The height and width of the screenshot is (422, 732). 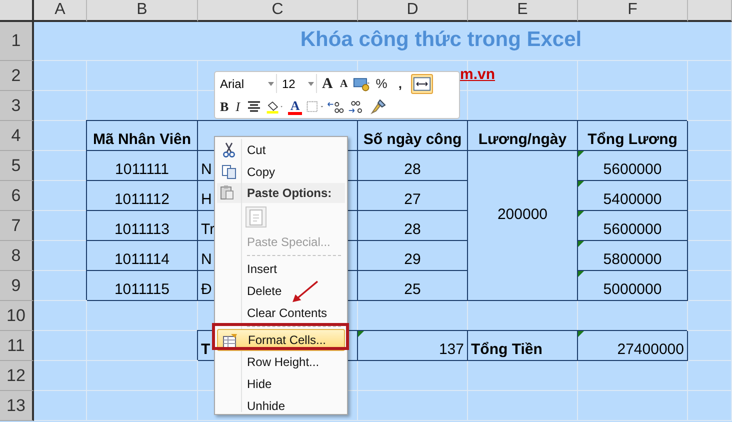 I want to click on sheet-title: Khóa công thức trong Excel, so click(x=383, y=41).